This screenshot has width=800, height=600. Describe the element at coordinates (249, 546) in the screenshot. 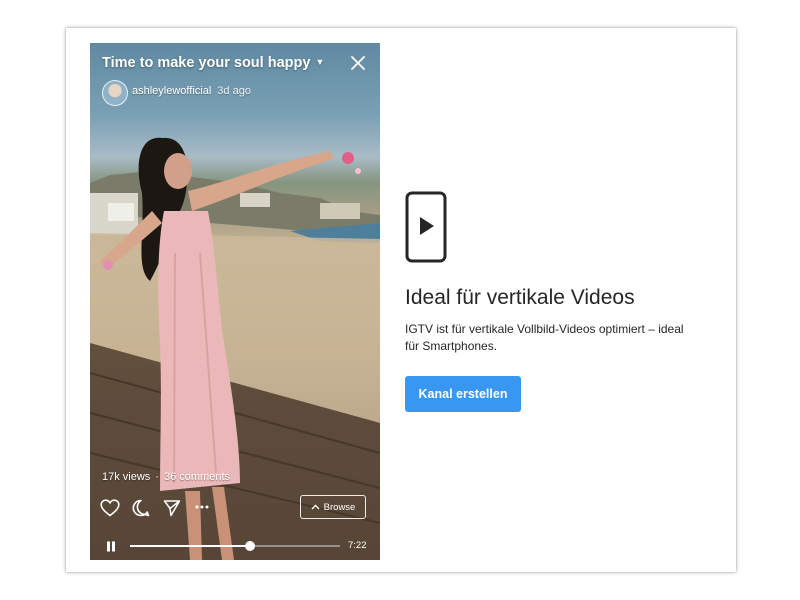

I see `progress-handle` at that location.